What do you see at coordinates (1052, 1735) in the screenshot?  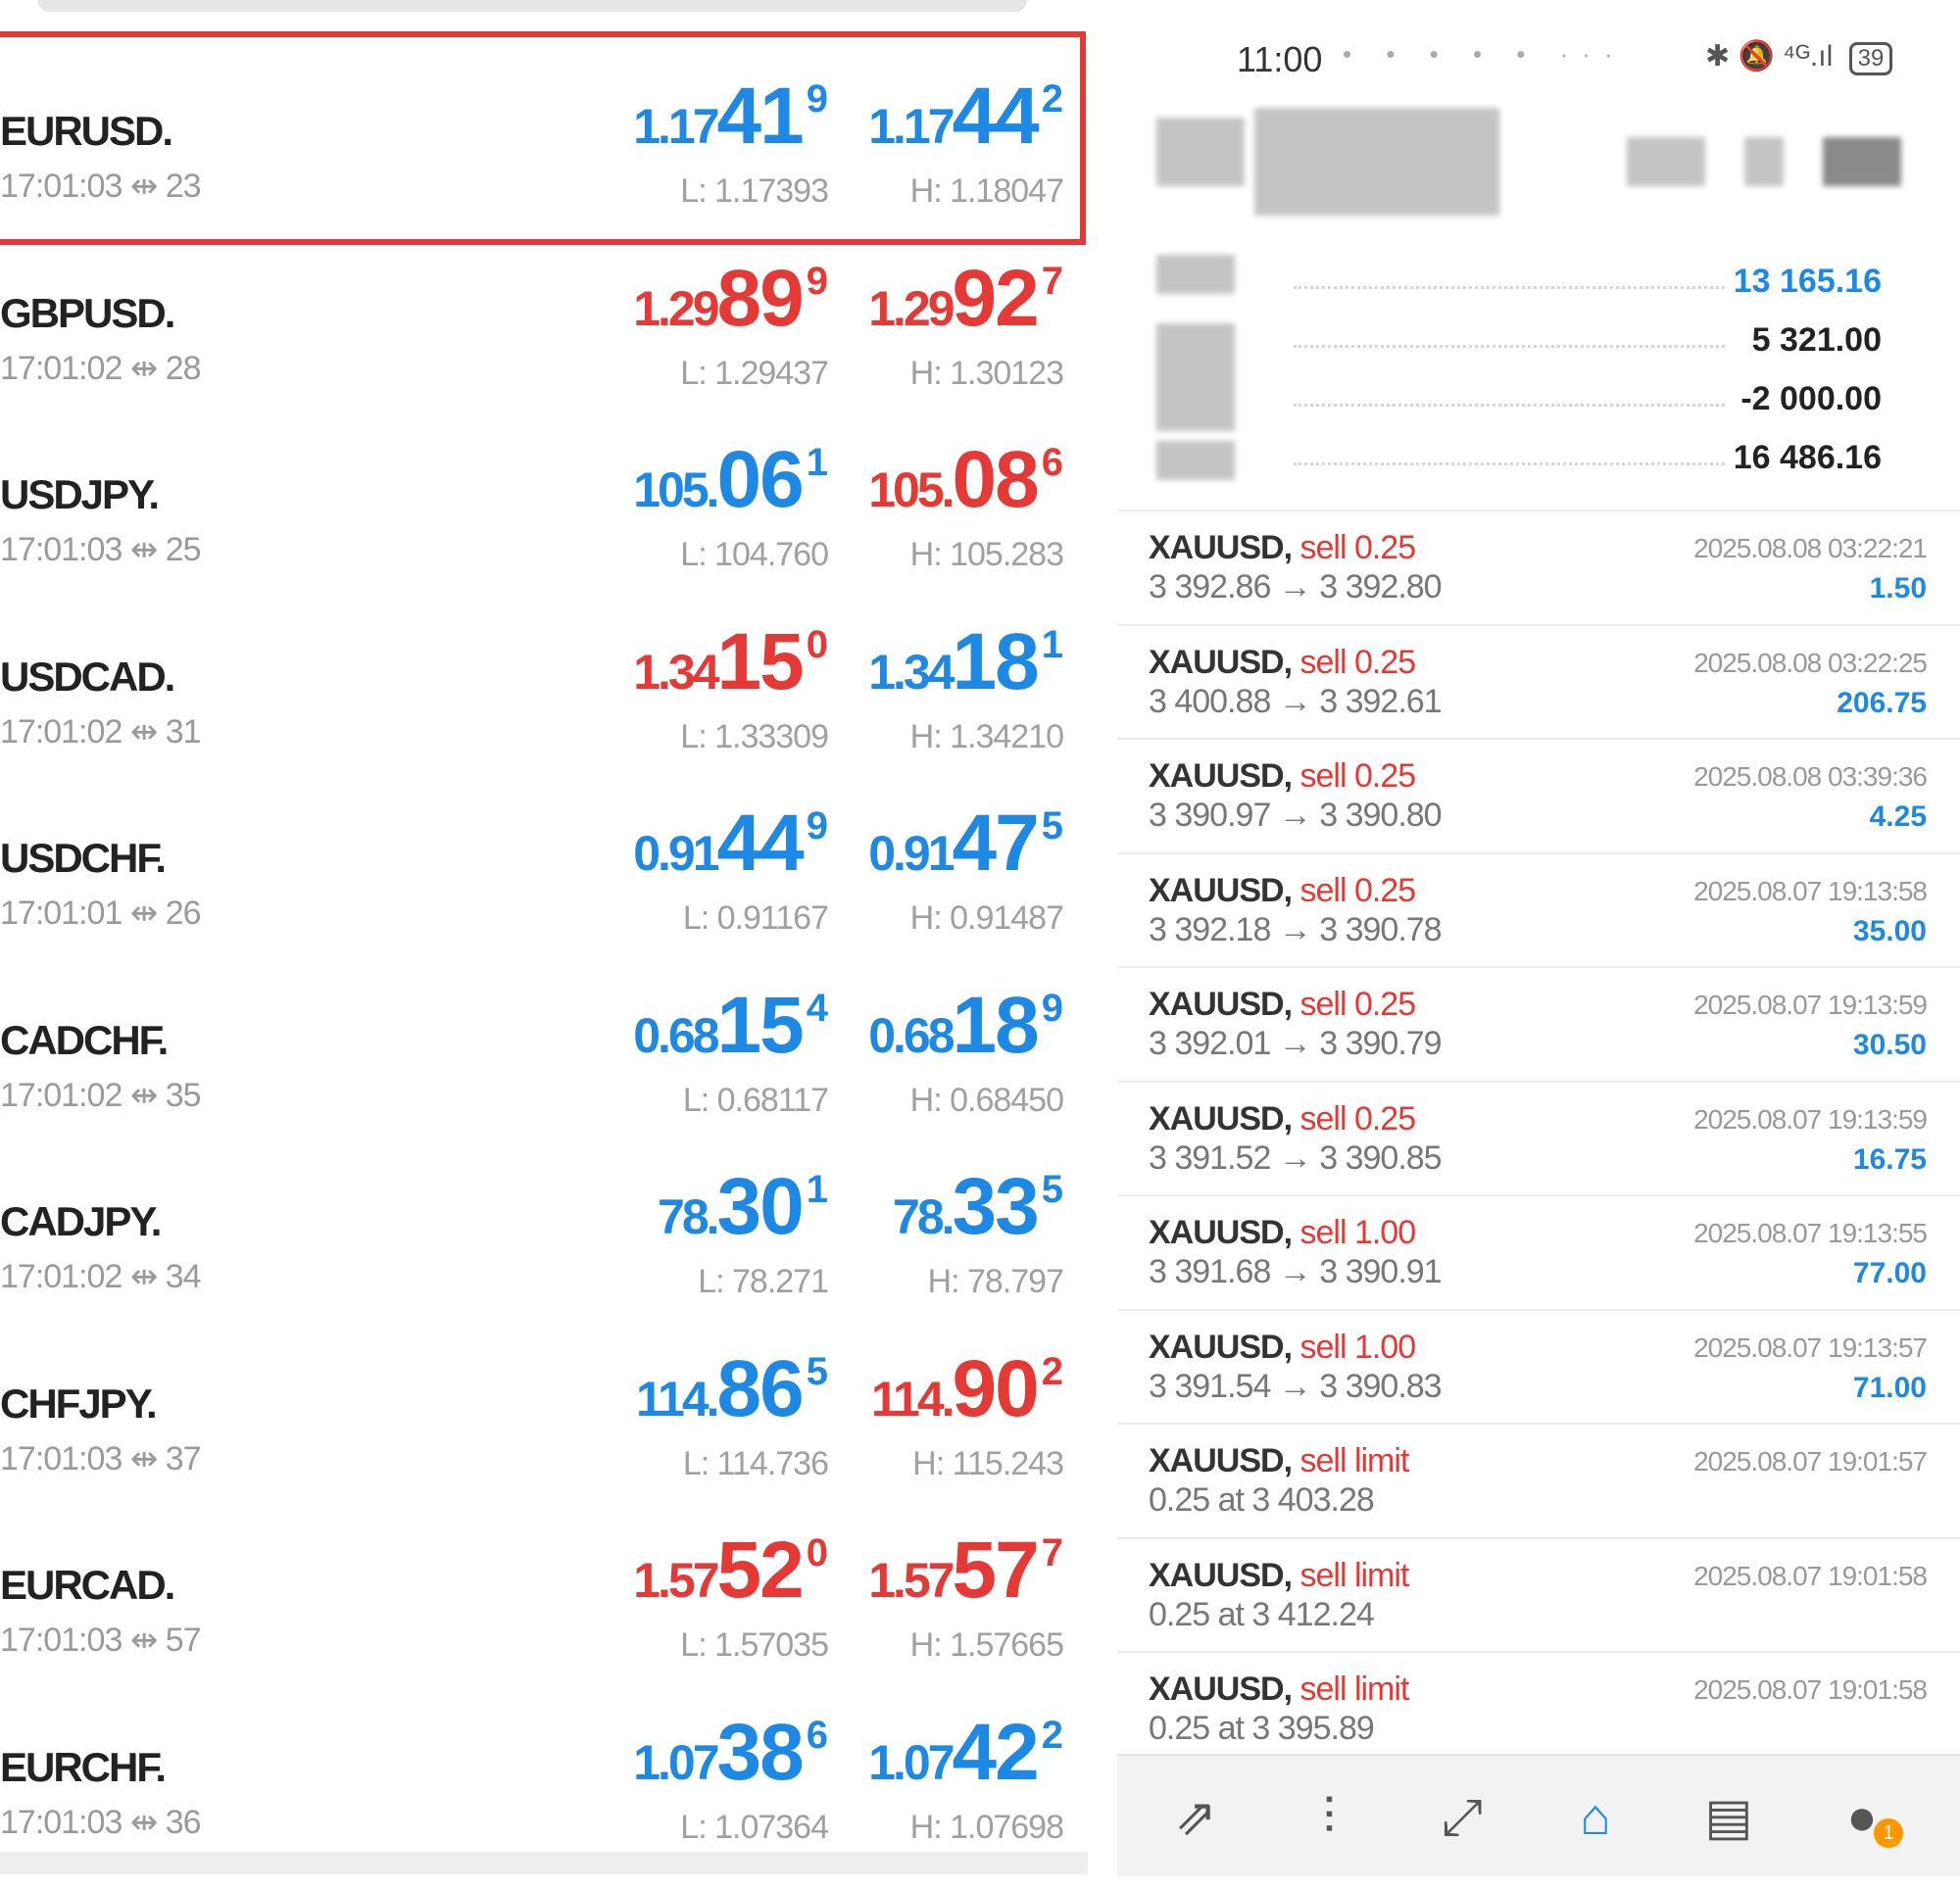 I see `ask-price-fraction: 2` at bounding box center [1052, 1735].